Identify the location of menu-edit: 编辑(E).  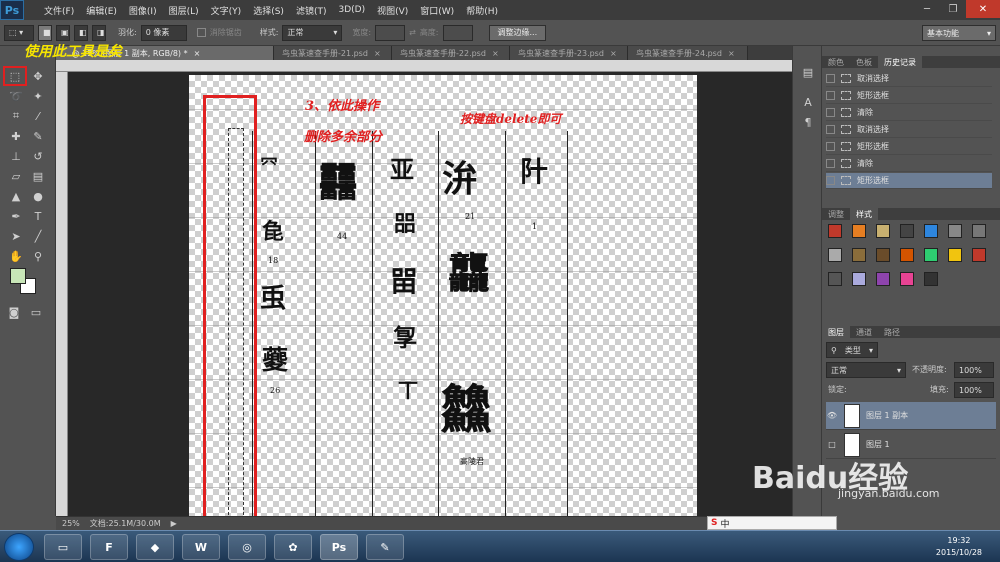
(101, 10).